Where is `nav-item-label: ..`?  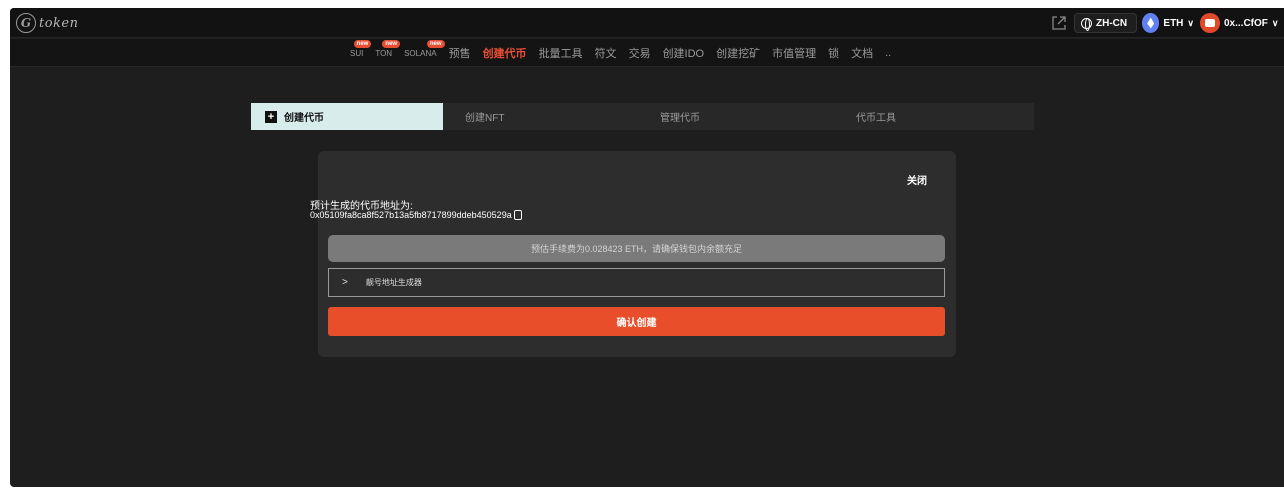 nav-item-label: .. is located at coordinates (888, 53).